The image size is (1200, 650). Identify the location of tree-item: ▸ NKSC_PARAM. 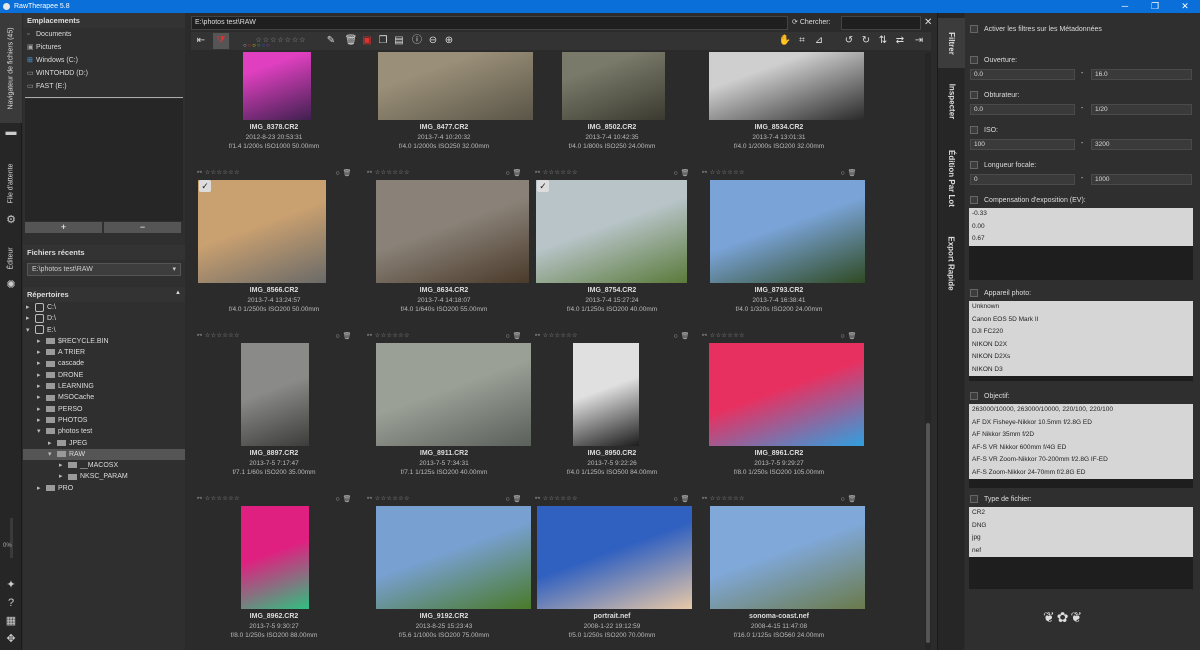
(104, 476).